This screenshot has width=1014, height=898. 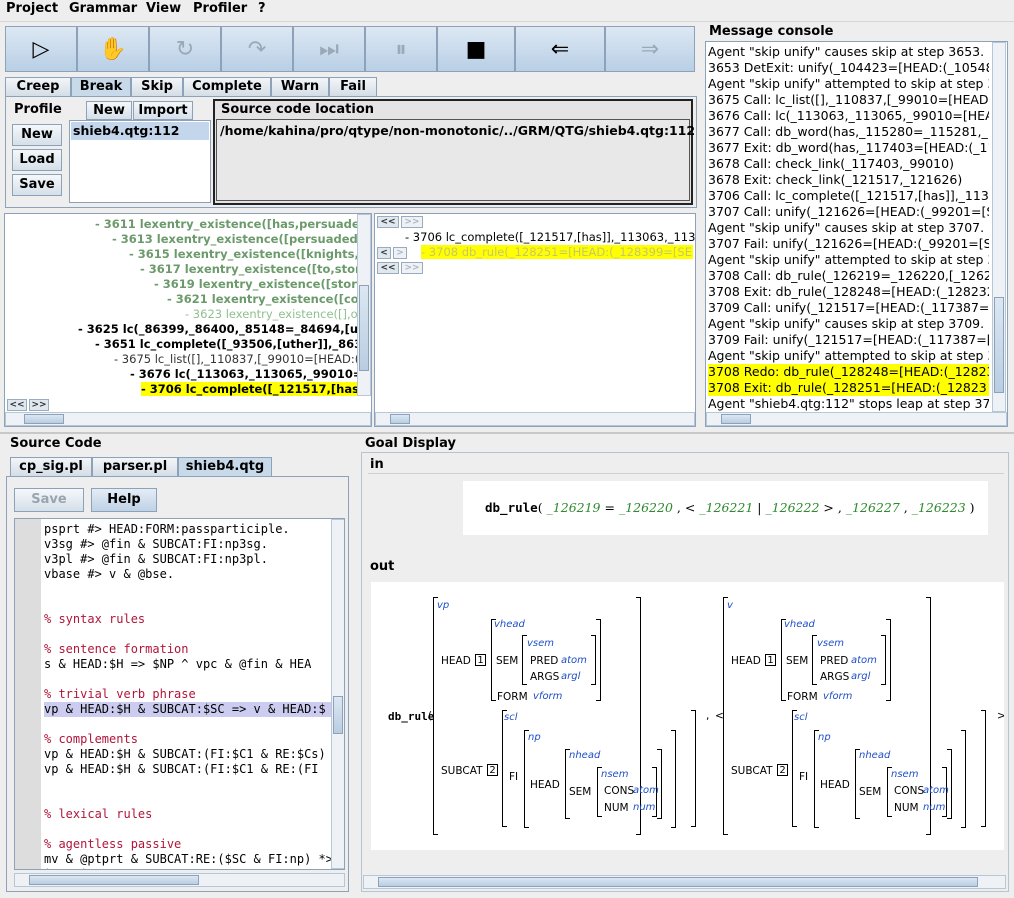 I want to click on goal-hscroll, so click(x=684, y=882).